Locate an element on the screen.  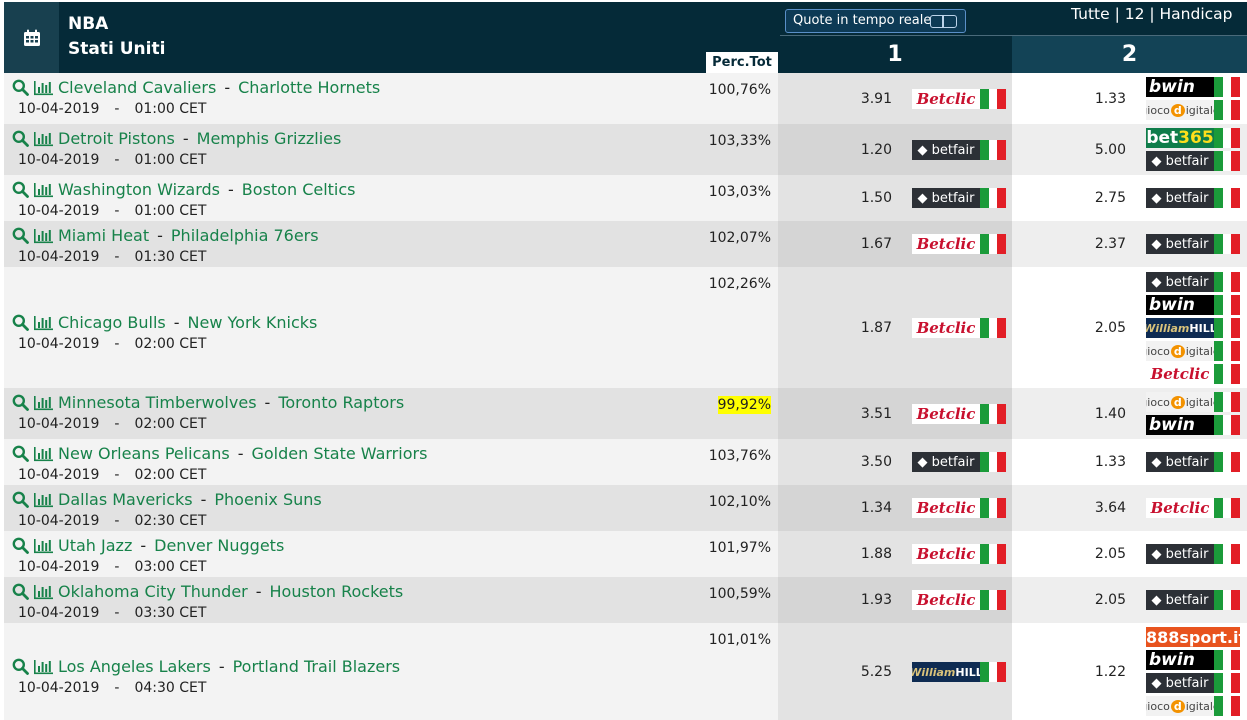
toggle-switch-icon is located at coordinates (943, 21).